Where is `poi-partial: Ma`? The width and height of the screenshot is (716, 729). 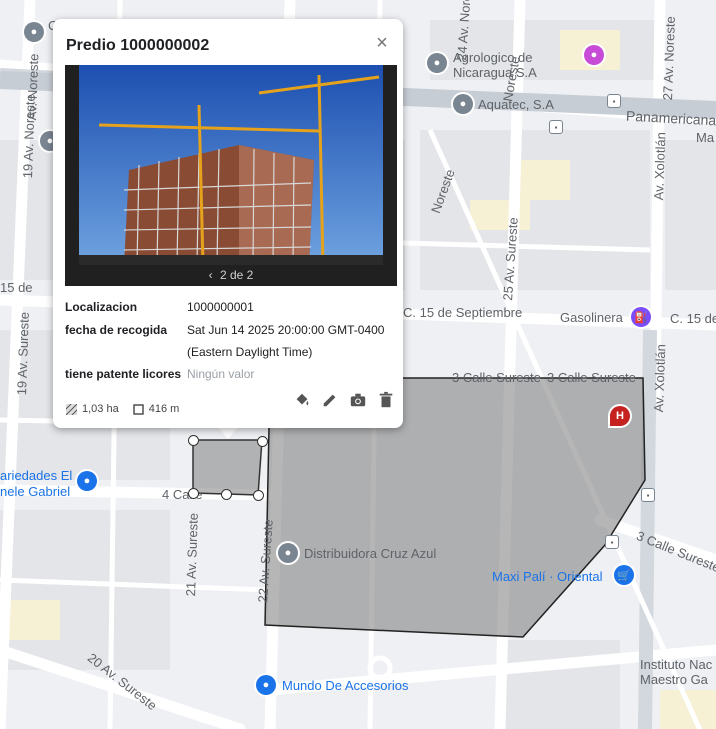
poi-partial: Ma is located at coordinates (705, 137).